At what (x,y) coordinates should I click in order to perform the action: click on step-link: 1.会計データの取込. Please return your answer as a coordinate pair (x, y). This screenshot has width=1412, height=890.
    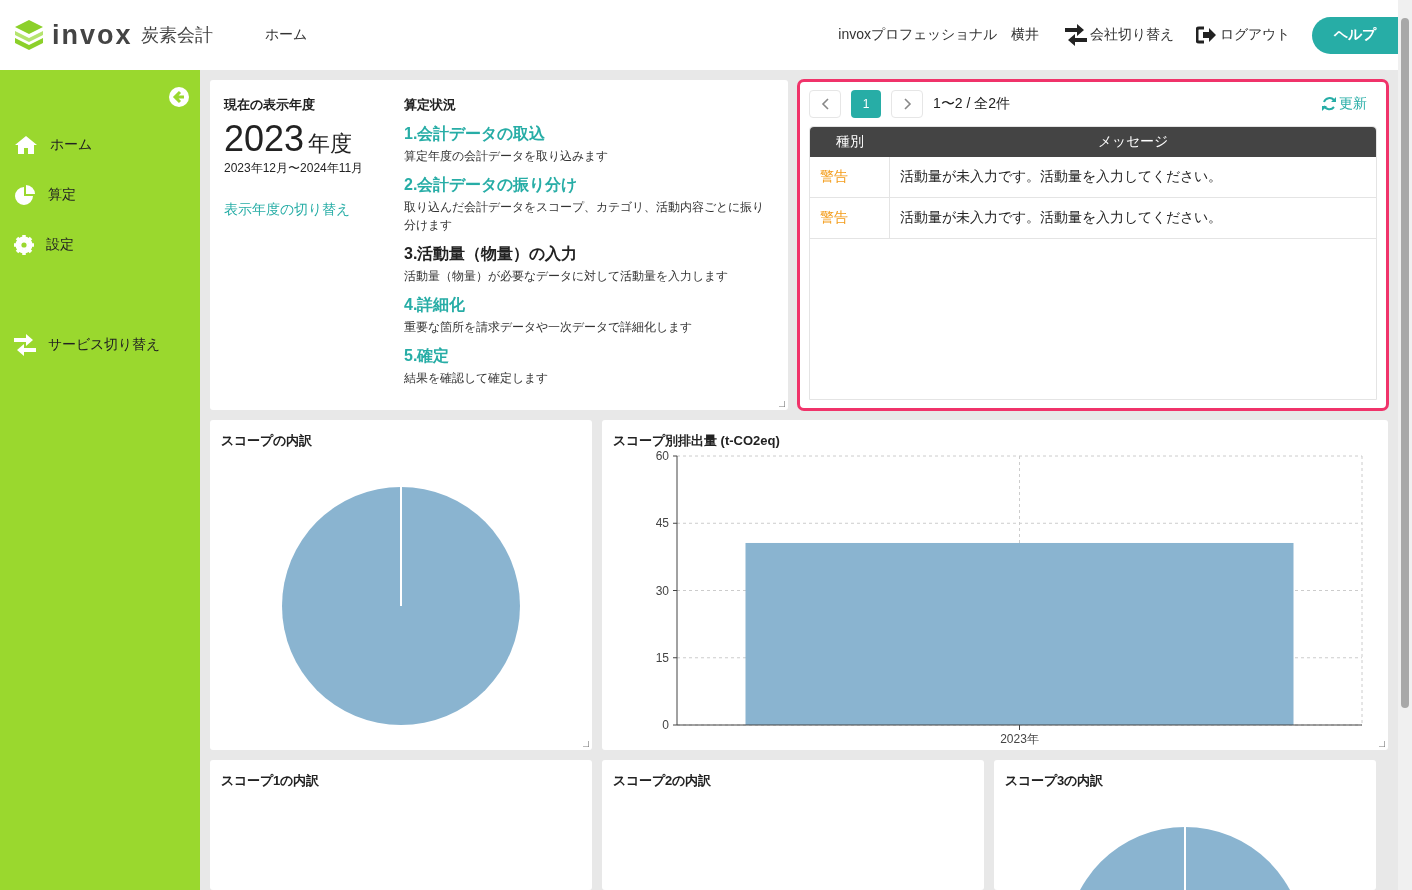
    Looking at the image, I should click on (589, 134).